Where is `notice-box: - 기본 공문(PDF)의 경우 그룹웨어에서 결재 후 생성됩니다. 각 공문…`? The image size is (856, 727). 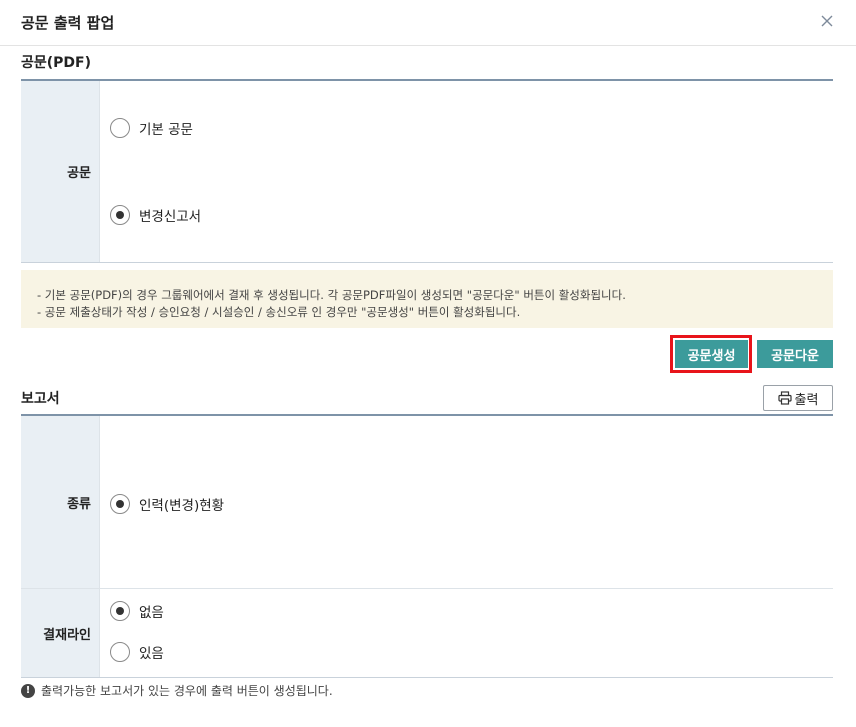 notice-box: - 기본 공문(PDF)의 경우 그룹웨어에서 결재 후 생성됩니다. 각 공문… is located at coordinates (427, 299).